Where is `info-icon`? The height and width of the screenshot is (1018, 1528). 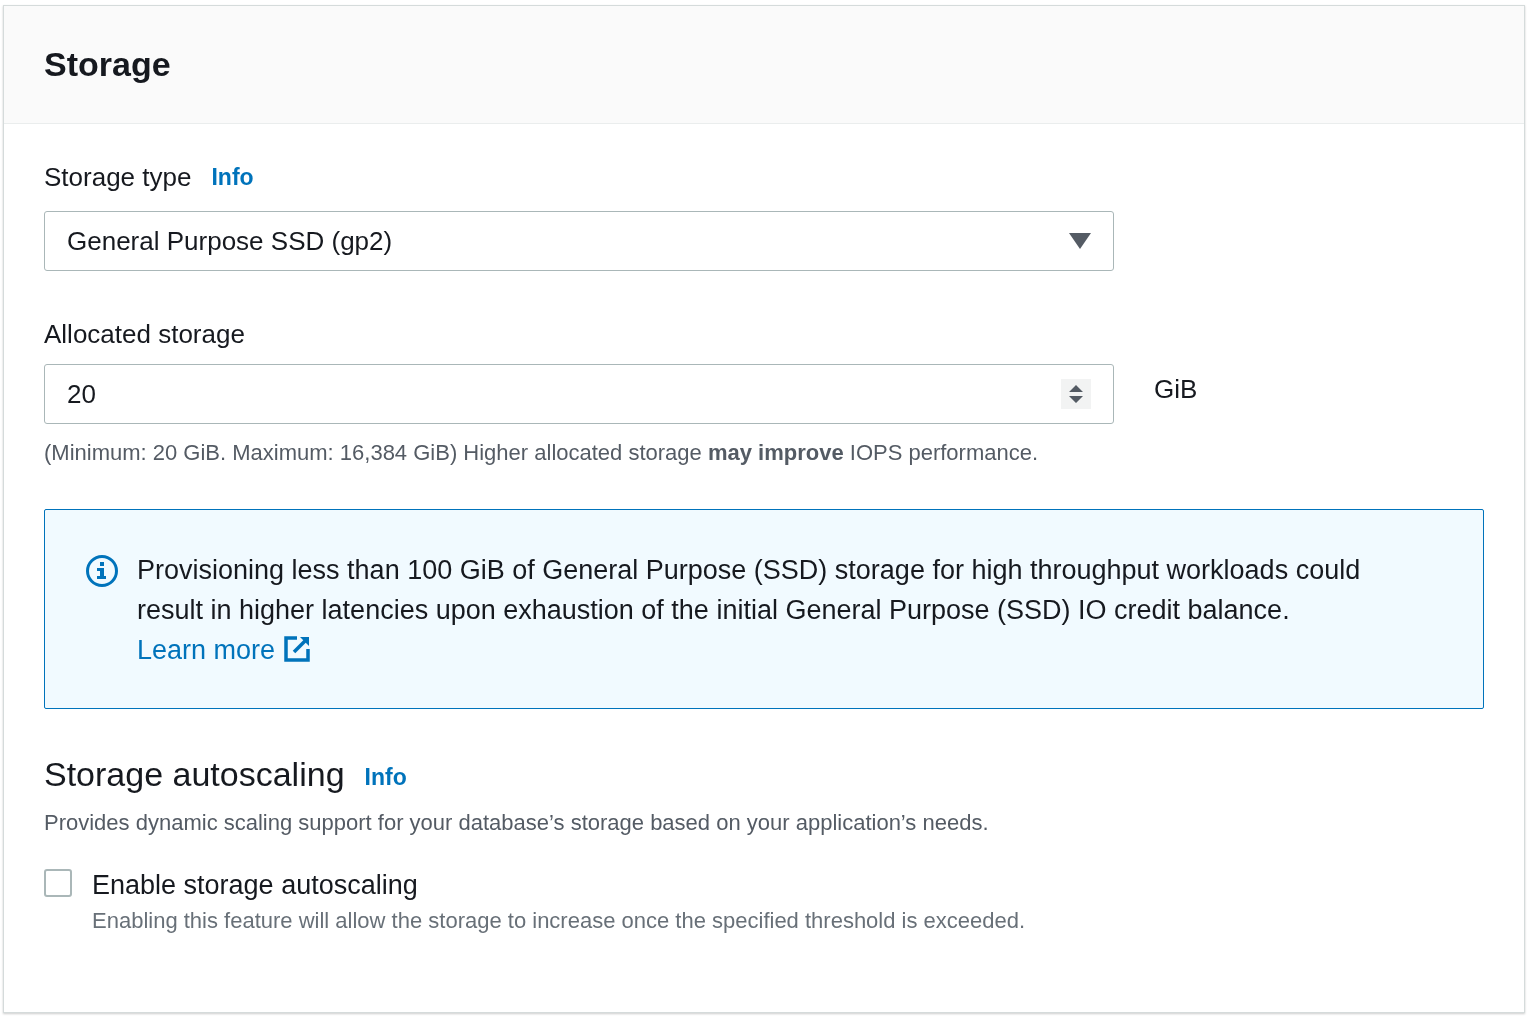
info-icon is located at coordinates (102, 571).